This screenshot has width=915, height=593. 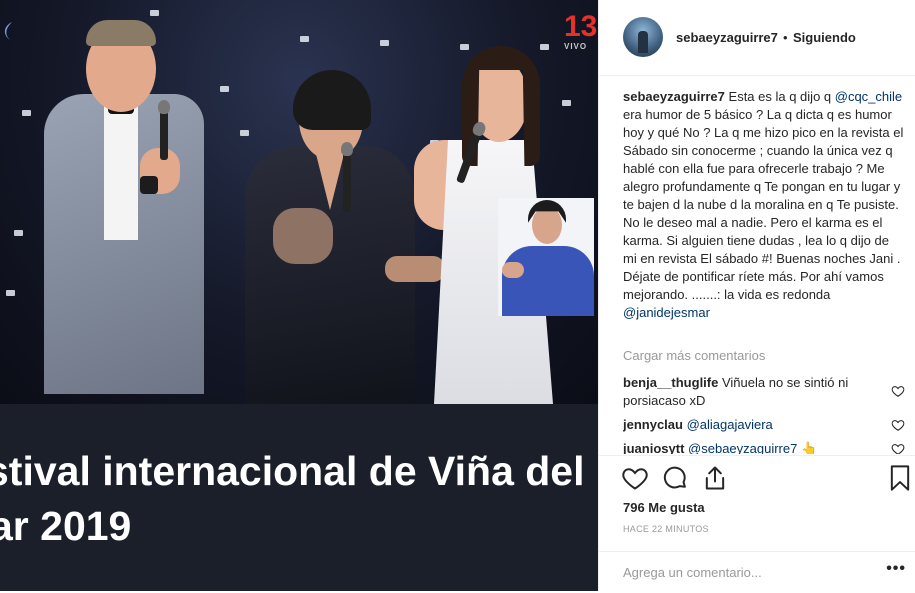 I want to click on caption-mention: @cqc_chile, so click(x=868, y=96).